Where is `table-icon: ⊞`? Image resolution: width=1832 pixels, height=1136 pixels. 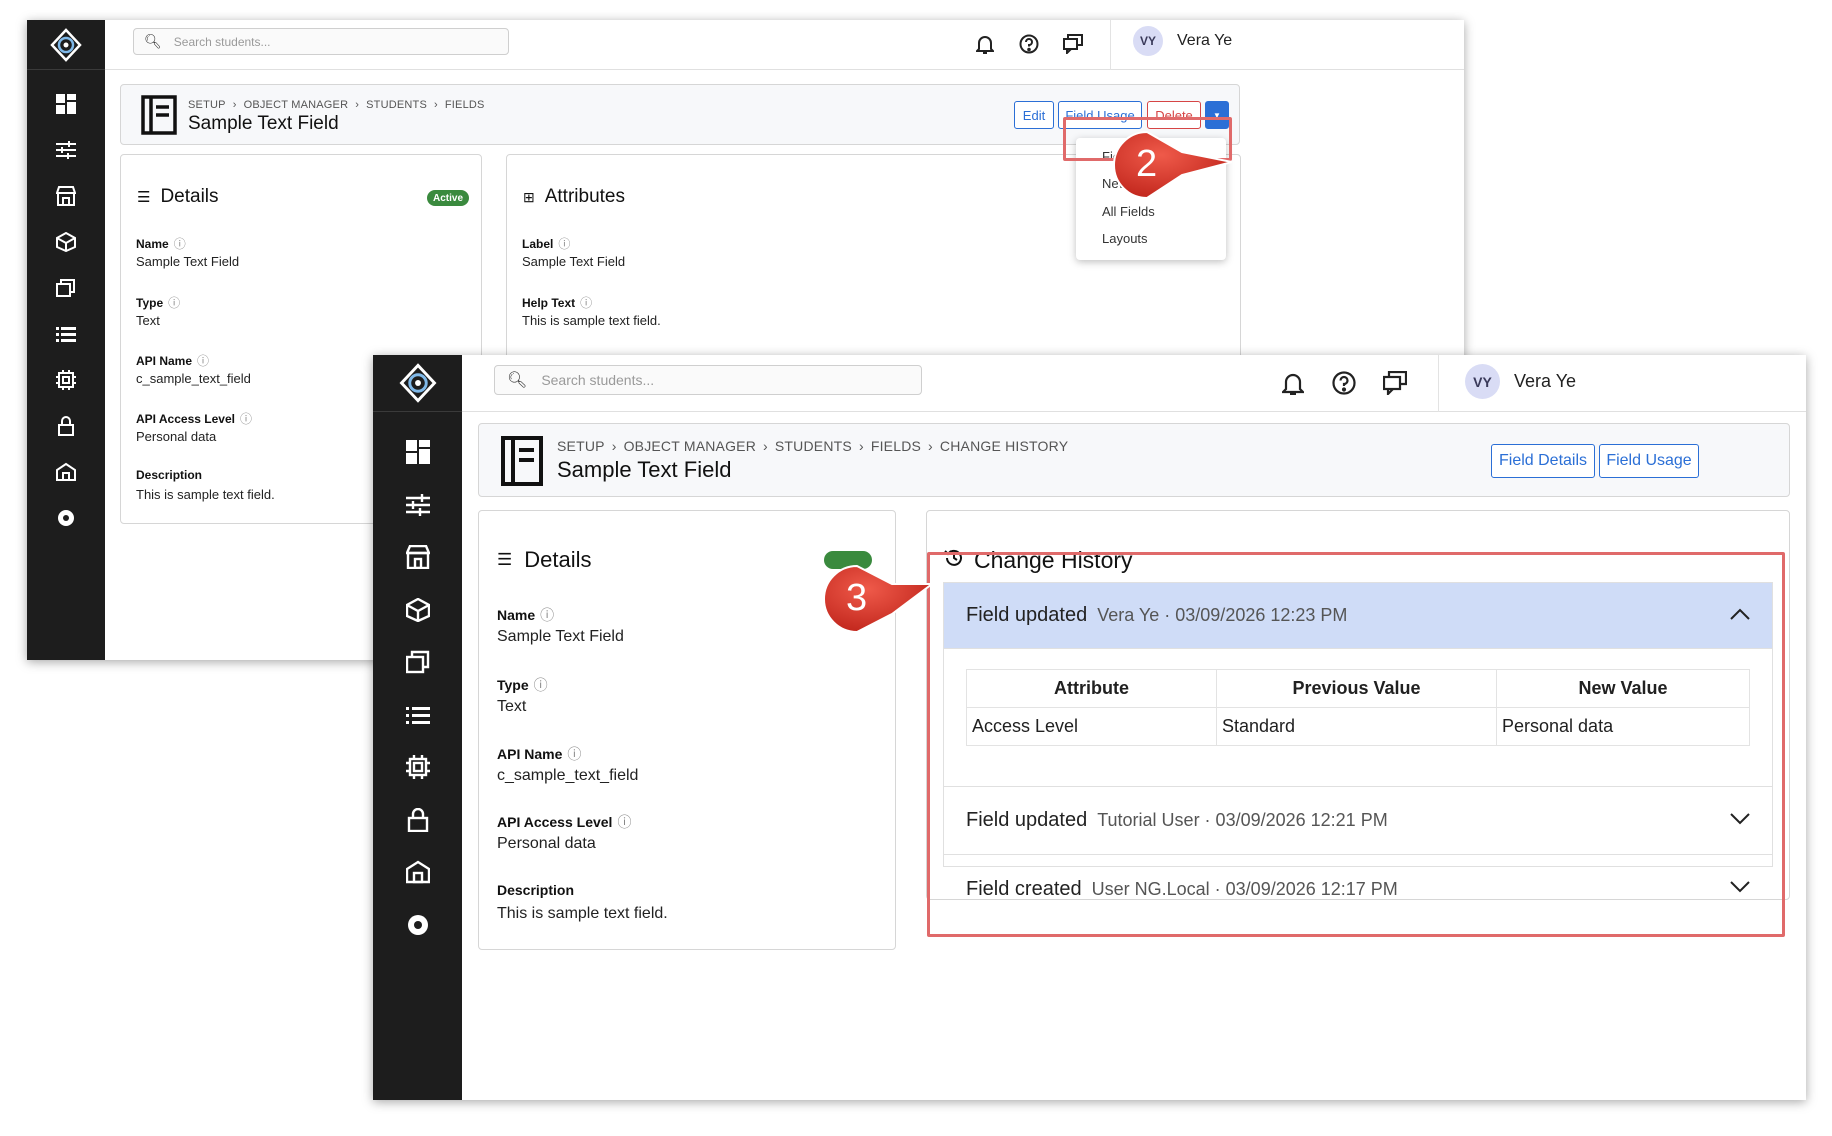
table-icon: ⊞ is located at coordinates (529, 196).